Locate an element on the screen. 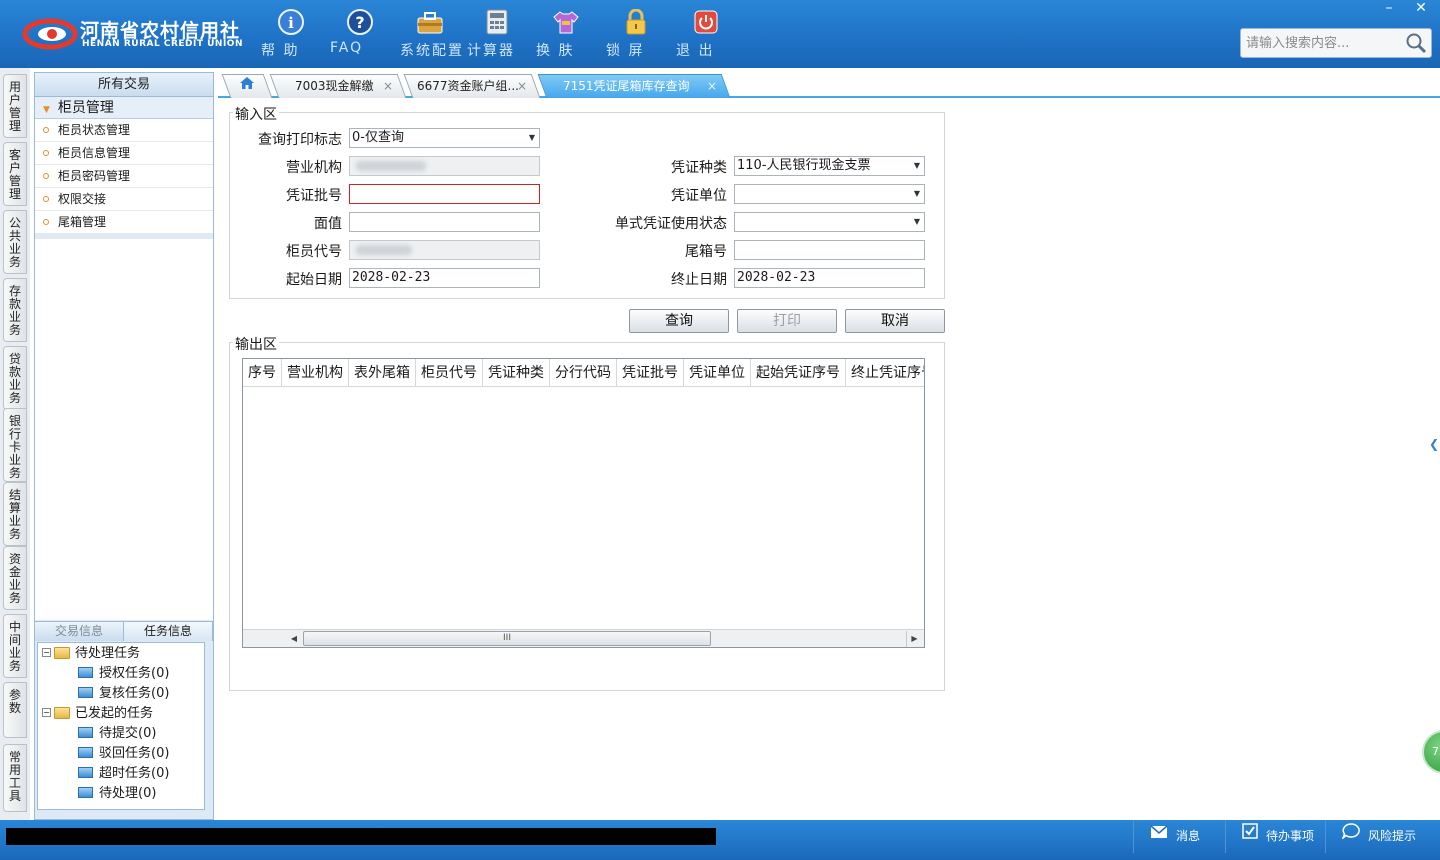 The height and width of the screenshot is (860, 1440). start-date-field: 2028-02-23 is located at coordinates (444, 278).